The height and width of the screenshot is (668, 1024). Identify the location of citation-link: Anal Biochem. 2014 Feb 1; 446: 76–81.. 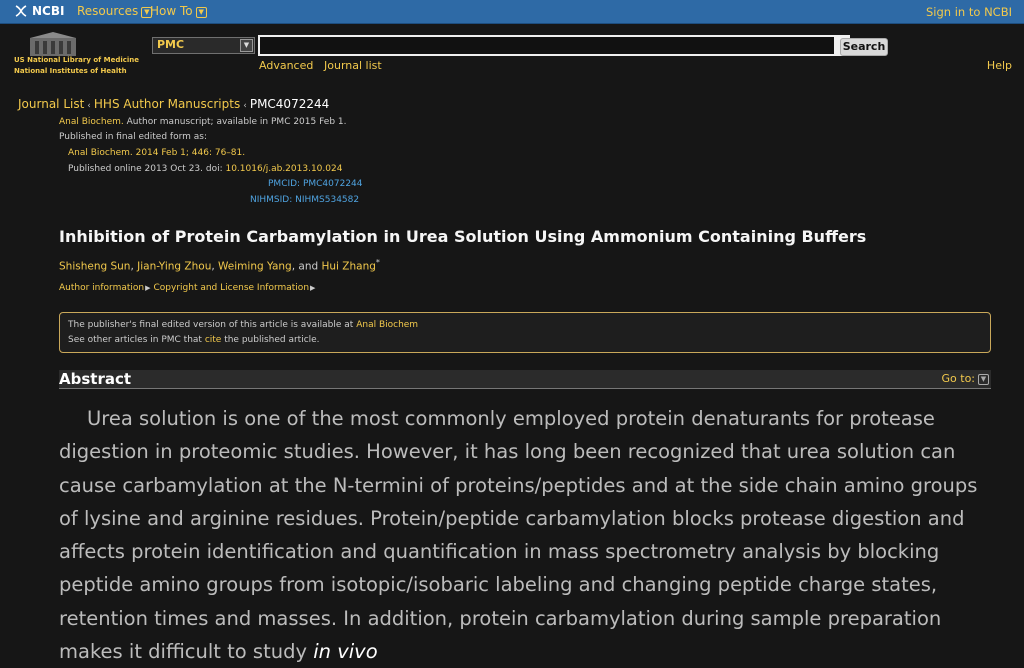
(156, 153).